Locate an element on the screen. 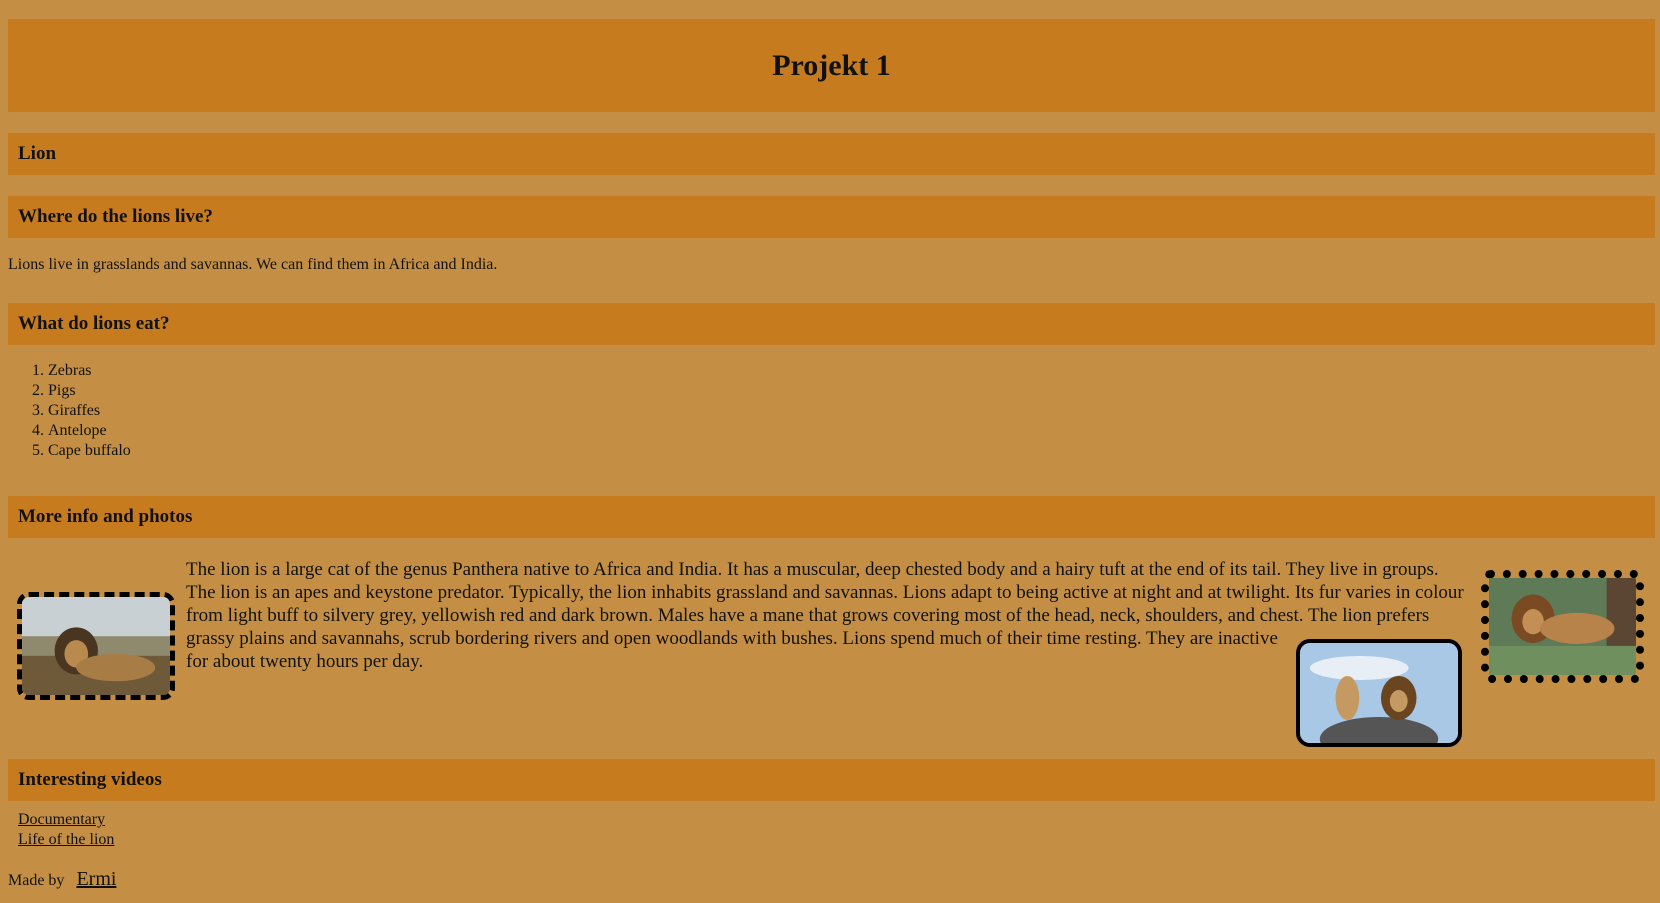 This screenshot has width=1660, height=903. list-item: Giraffes is located at coordinates (89, 411).